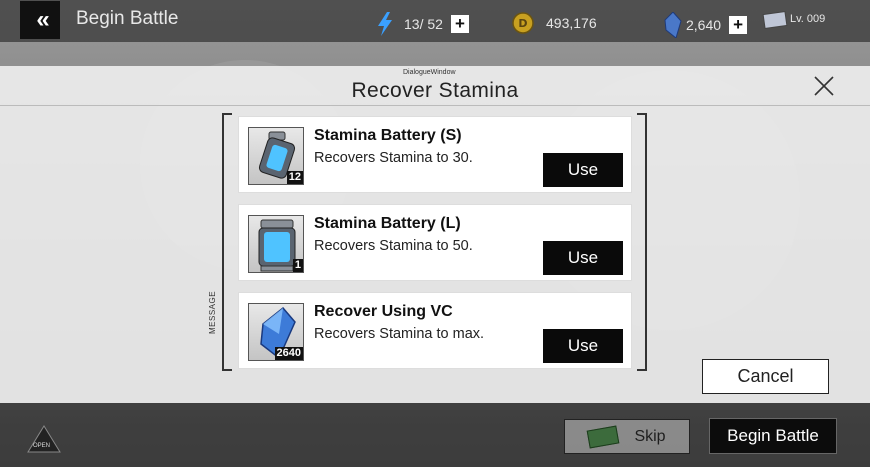  Describe the element at coordinates (388, 135) in the screenshot. I see `item-name: Stamina Battery (S)` at that location.